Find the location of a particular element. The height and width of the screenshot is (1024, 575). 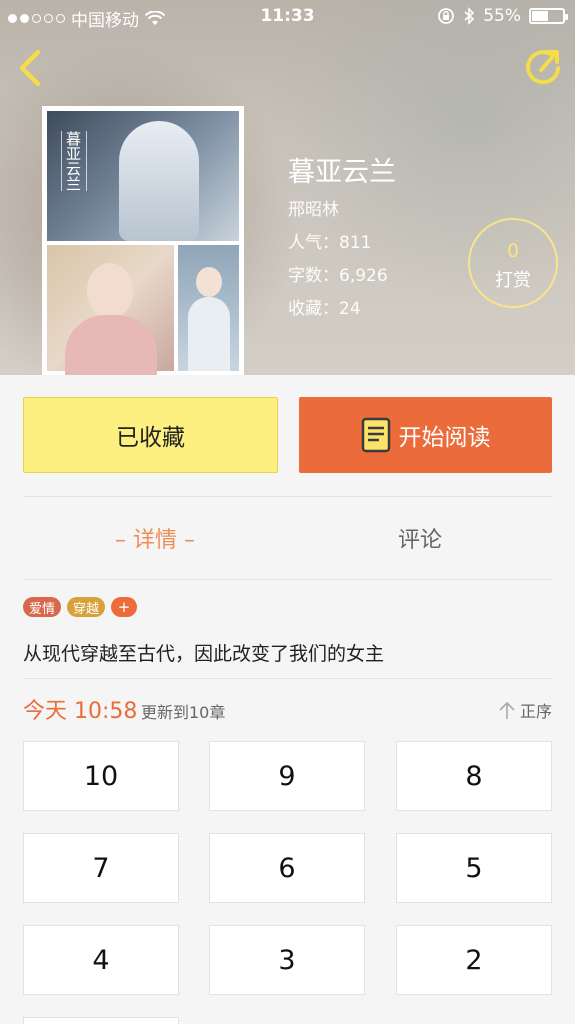

tab-detail: – 详情 – is located at coordinates (155, 538).